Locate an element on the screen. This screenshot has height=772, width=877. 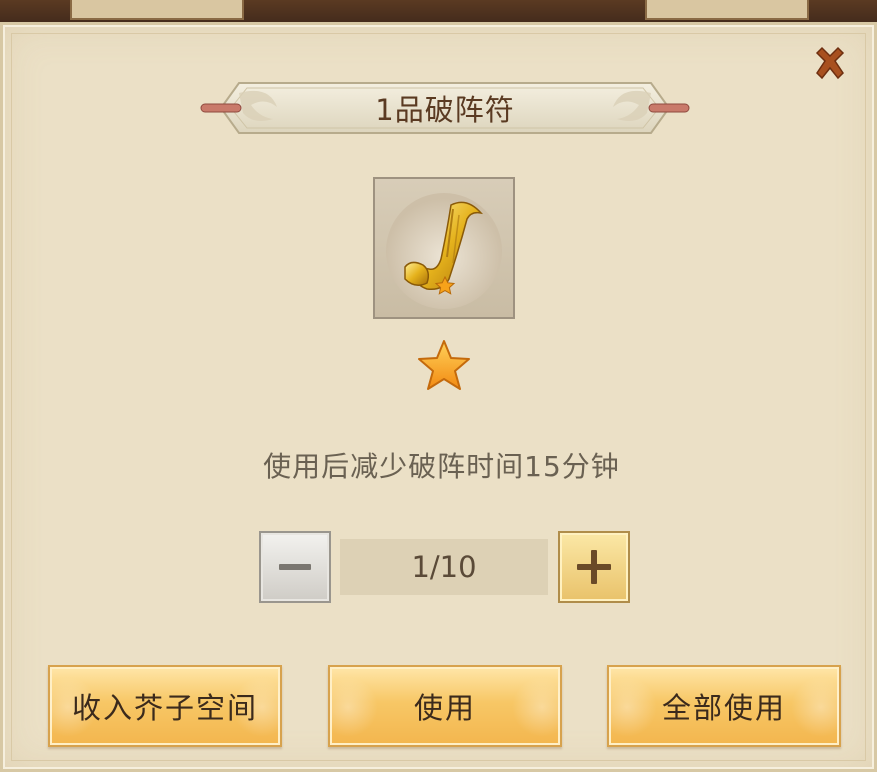
minus-icon is located at coordinates (295, 567).